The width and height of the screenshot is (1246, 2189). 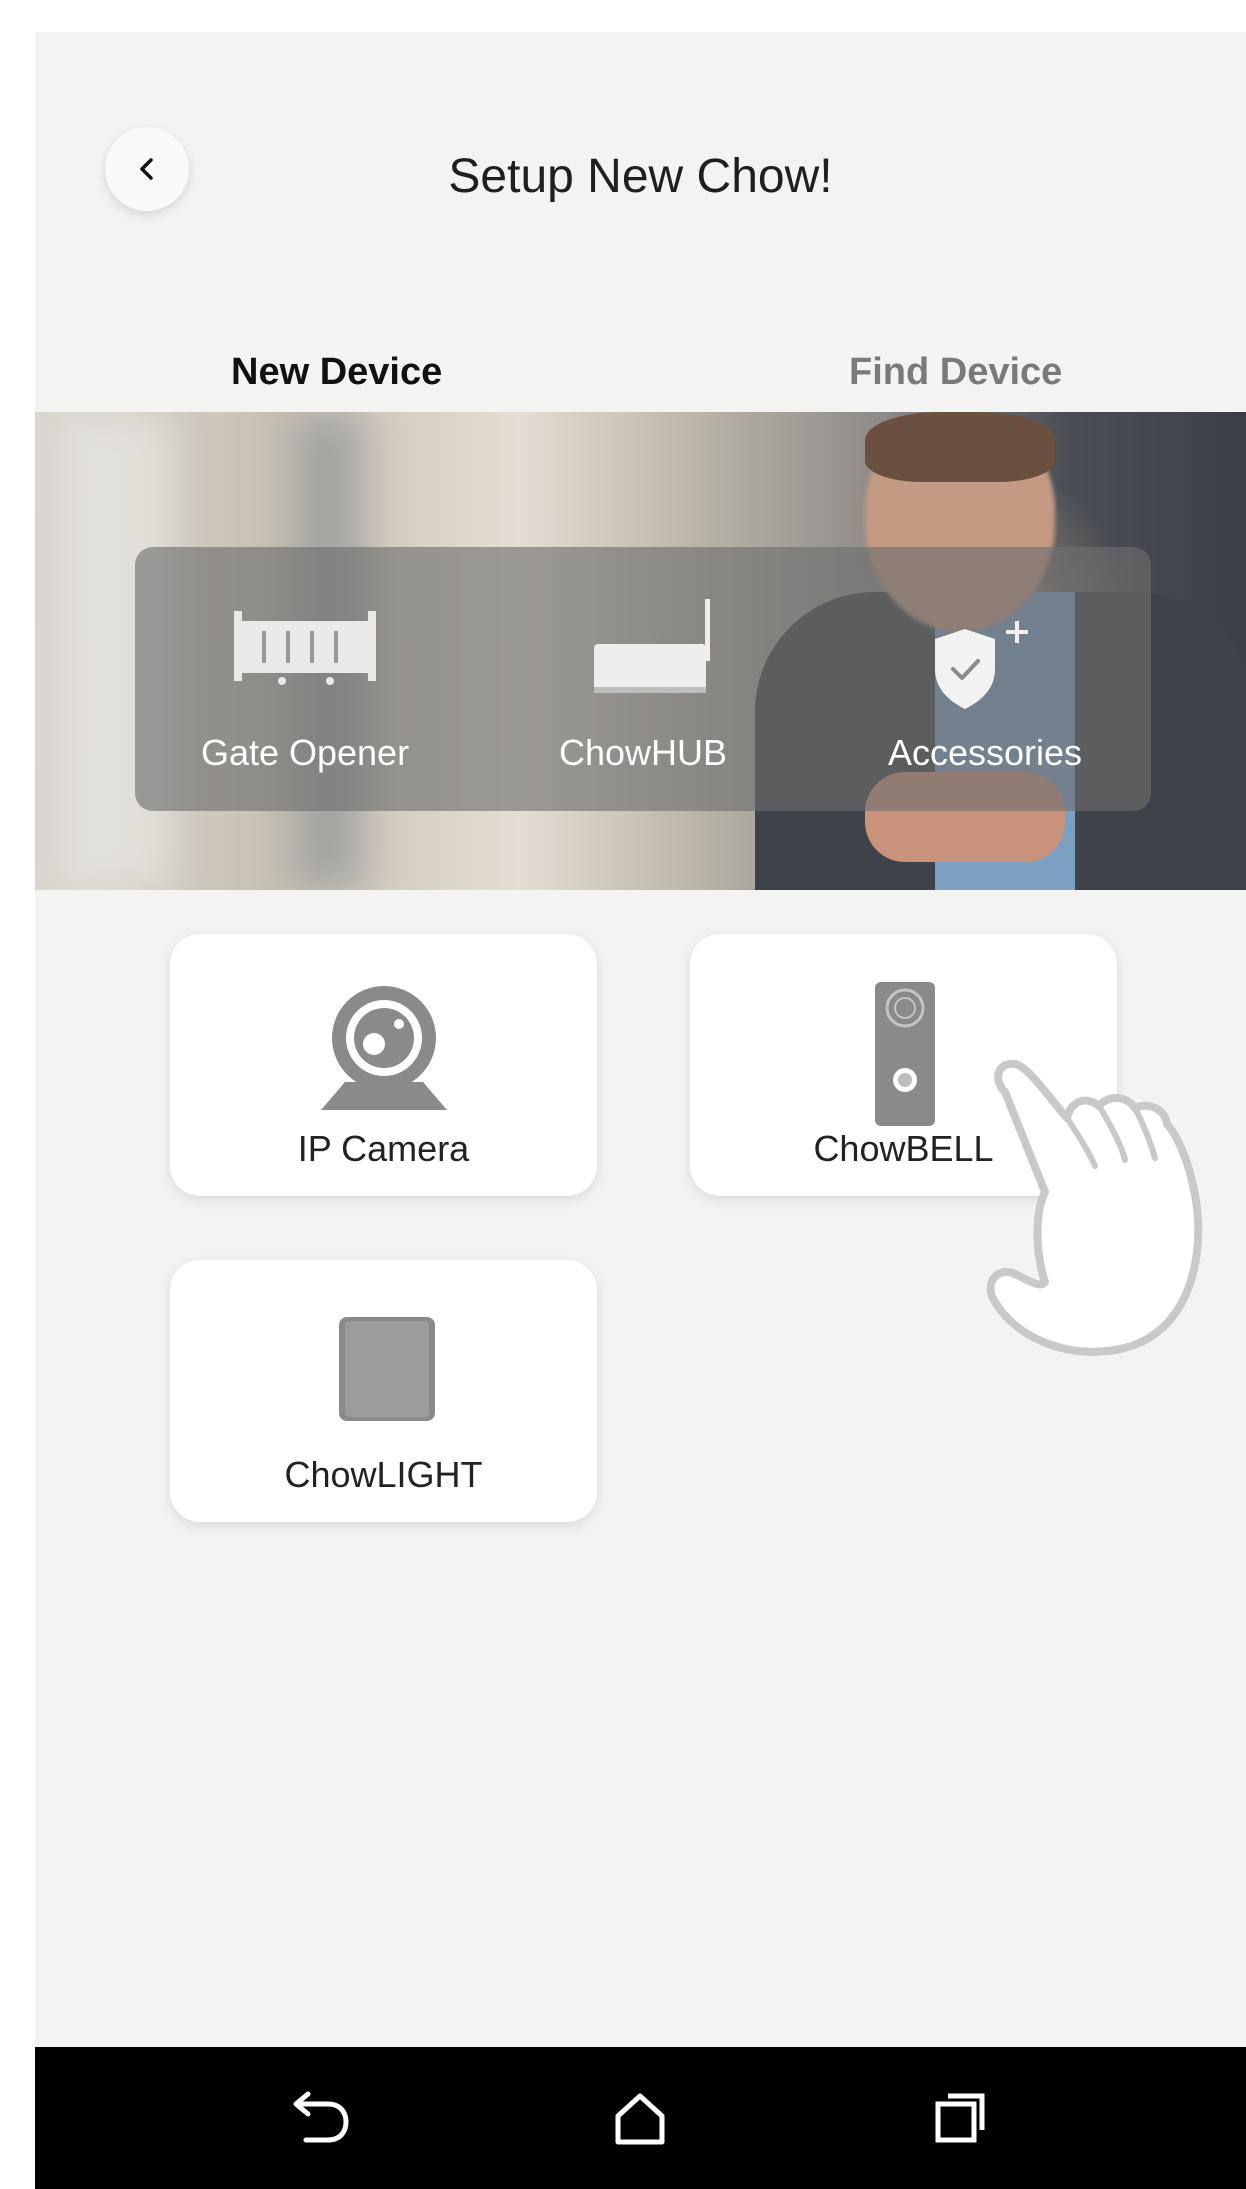 I want to click on banner-person-hair, so click(x=960, y=447).